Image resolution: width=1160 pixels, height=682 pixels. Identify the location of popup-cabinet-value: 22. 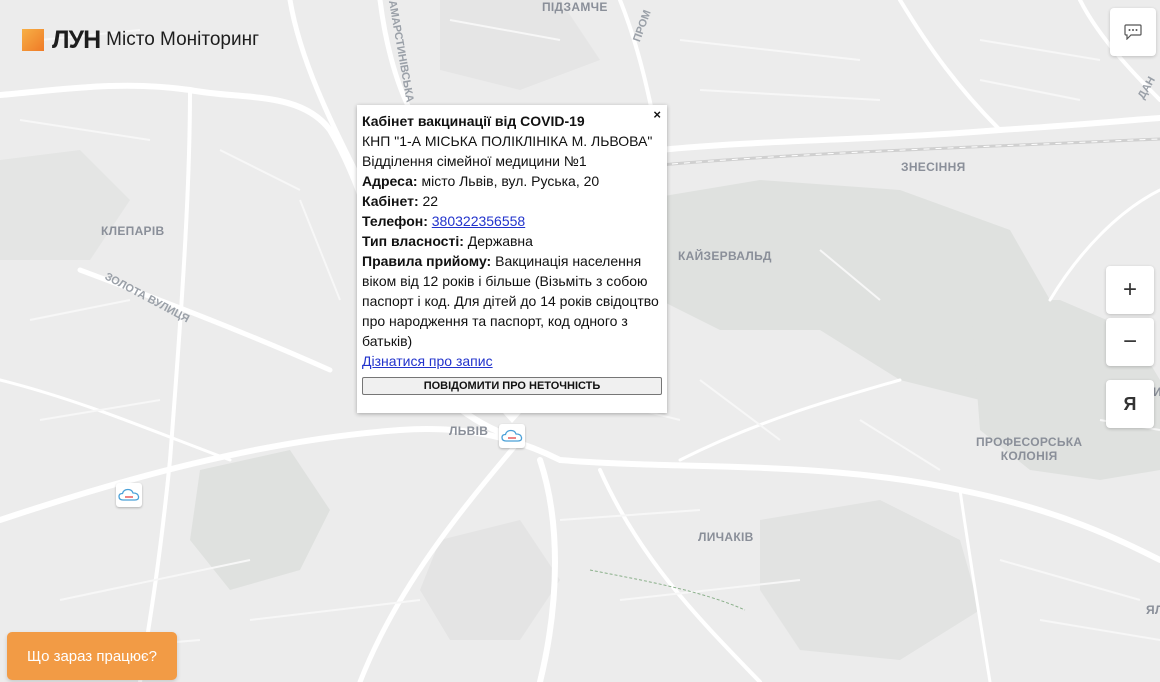
(430, 201).